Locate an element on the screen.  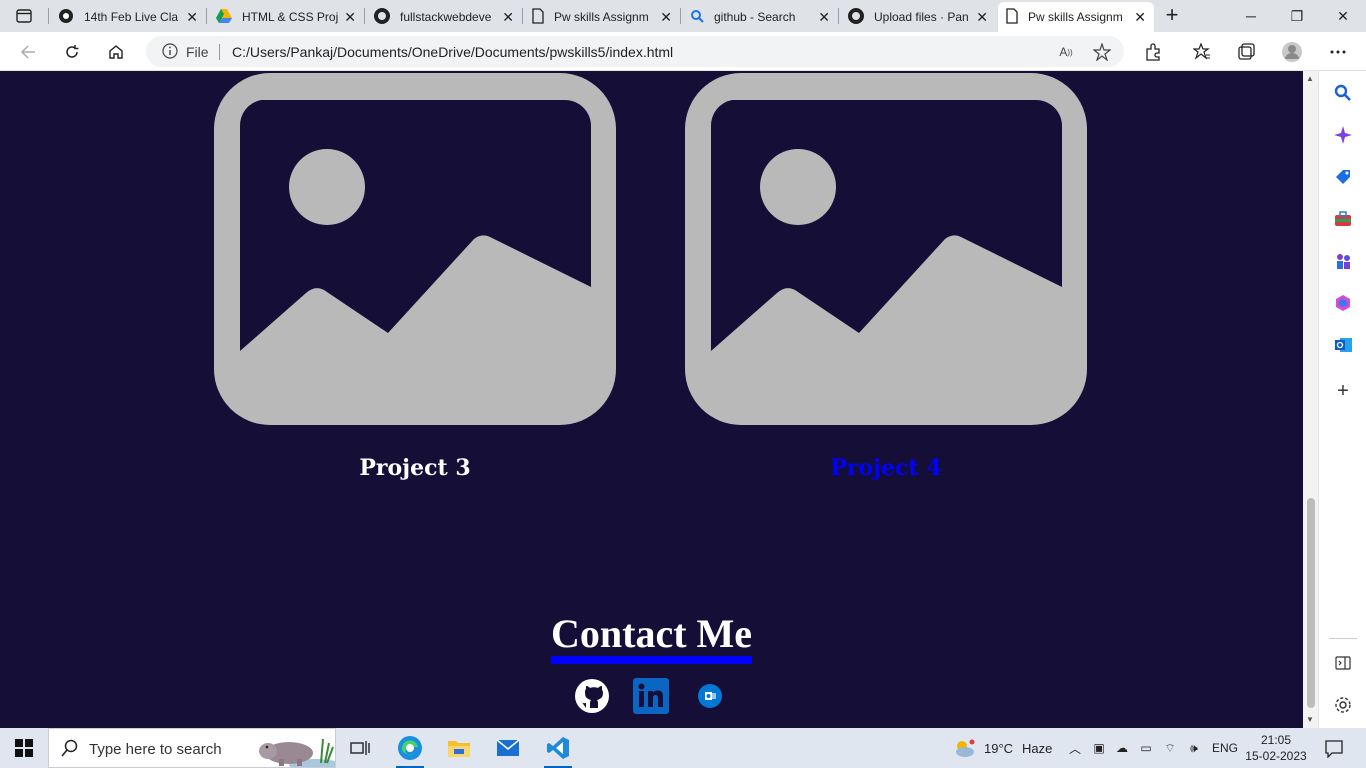
close-window-icon: ✕ is located at coordinates (1343, 16).